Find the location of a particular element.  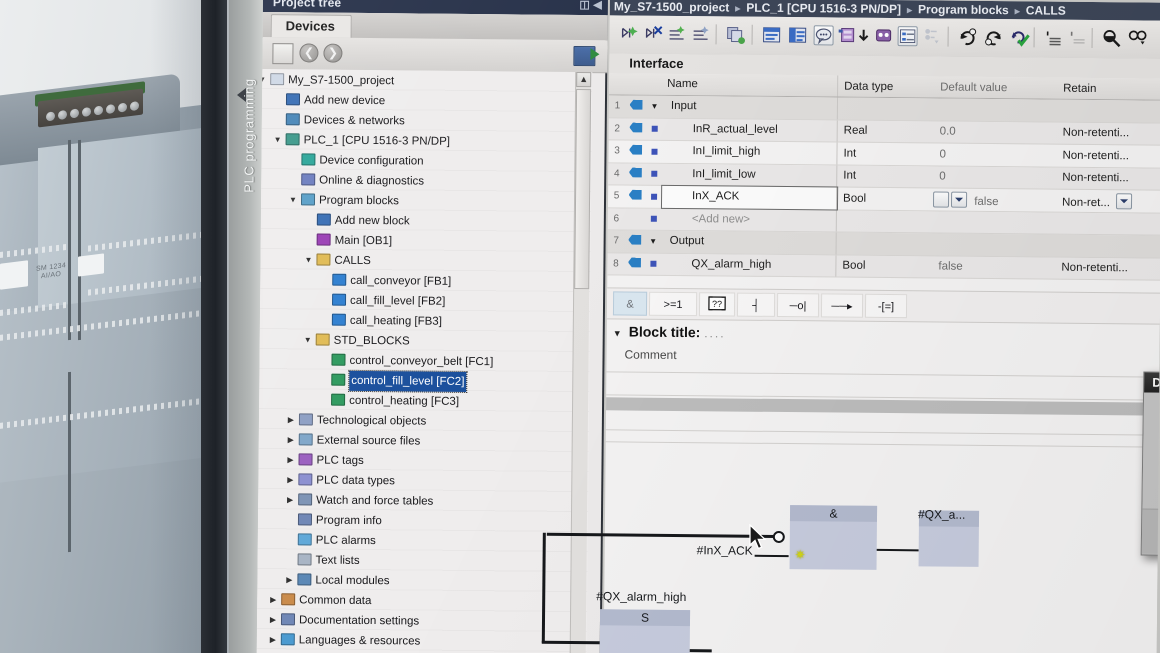

instr-and: & is located at coordinates (630, 303).